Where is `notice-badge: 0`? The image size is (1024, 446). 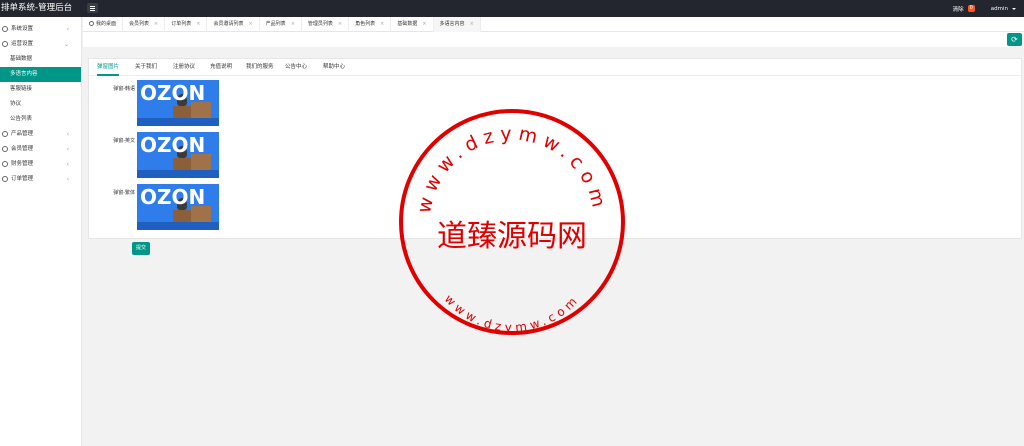 notice-badge: 0 is located at coordinates (971, 8).